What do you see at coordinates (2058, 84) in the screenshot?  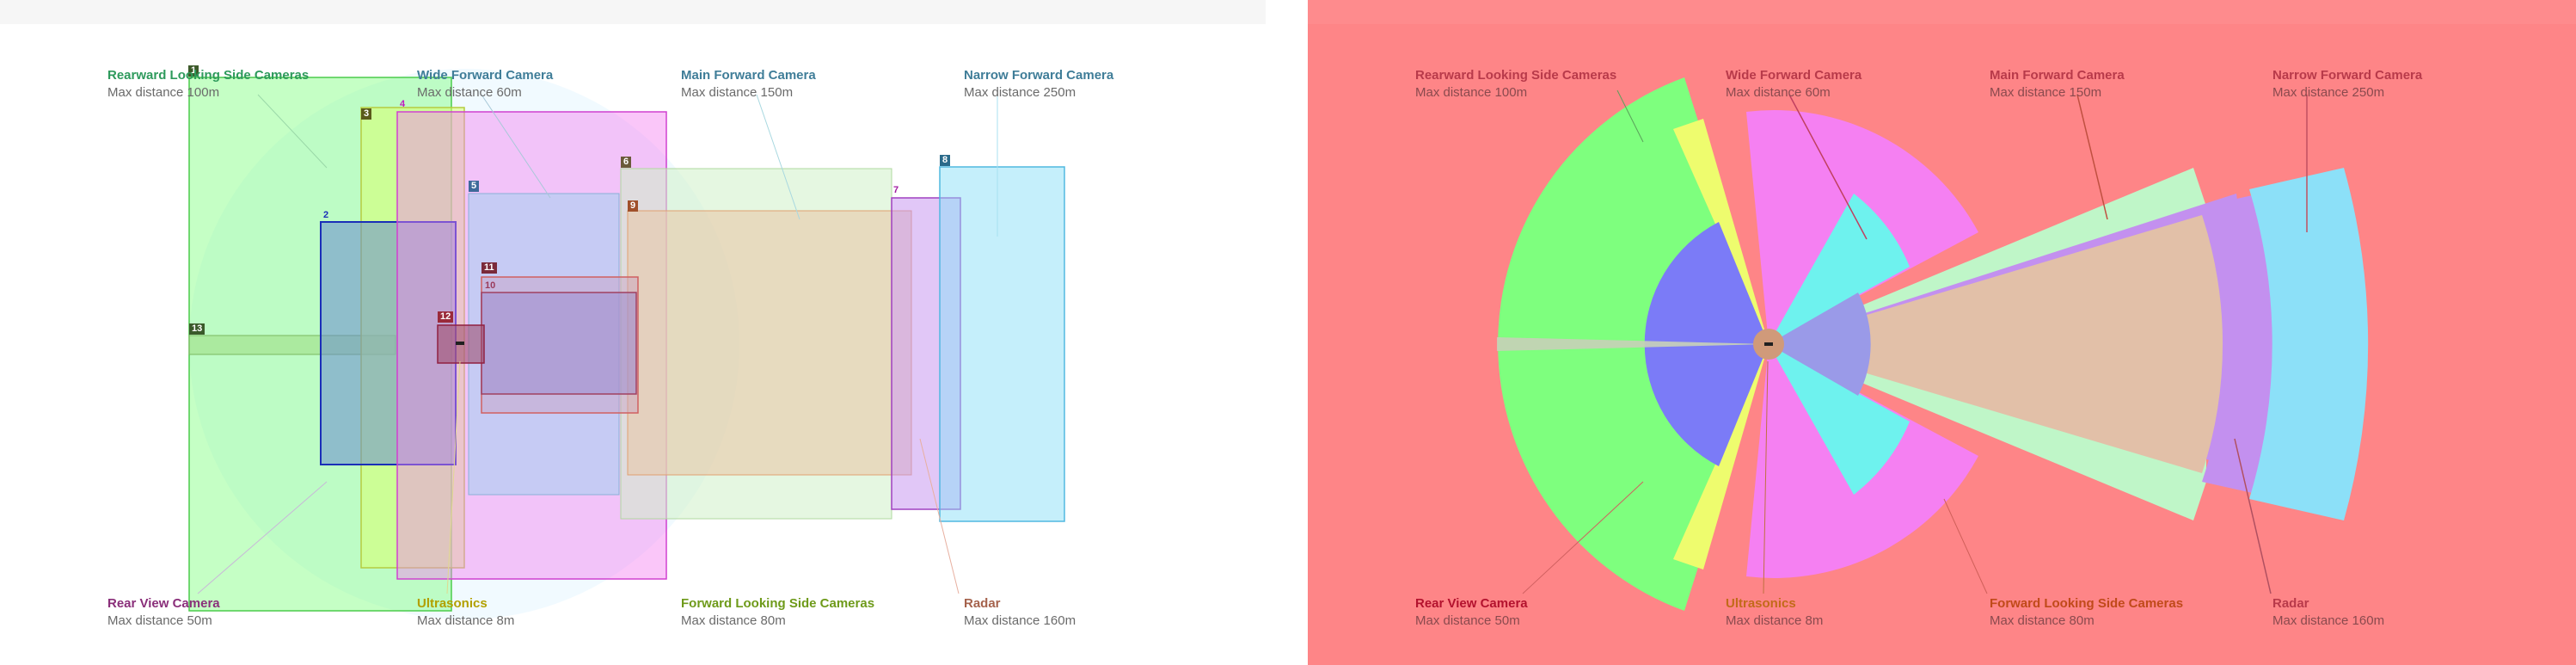 I see `label-main-right: Main Forward Camera Max distance 150m` at bounding box center [2058, 84].